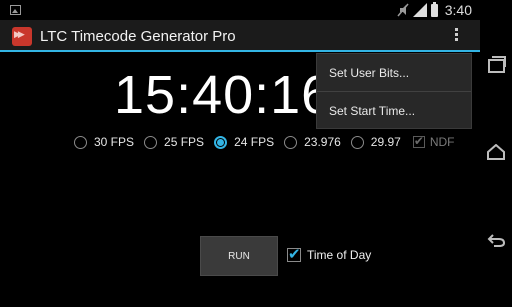  I want to click on status-bar: 3:40, so click(240, 10).